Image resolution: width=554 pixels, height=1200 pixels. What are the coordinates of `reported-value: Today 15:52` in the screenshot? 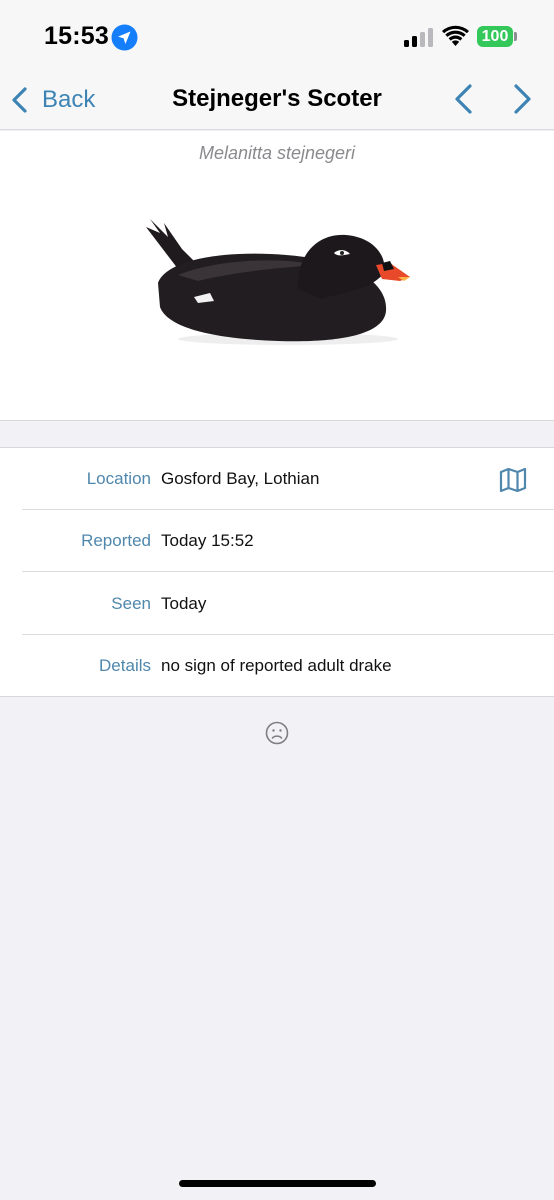 It's located at (207, 540).